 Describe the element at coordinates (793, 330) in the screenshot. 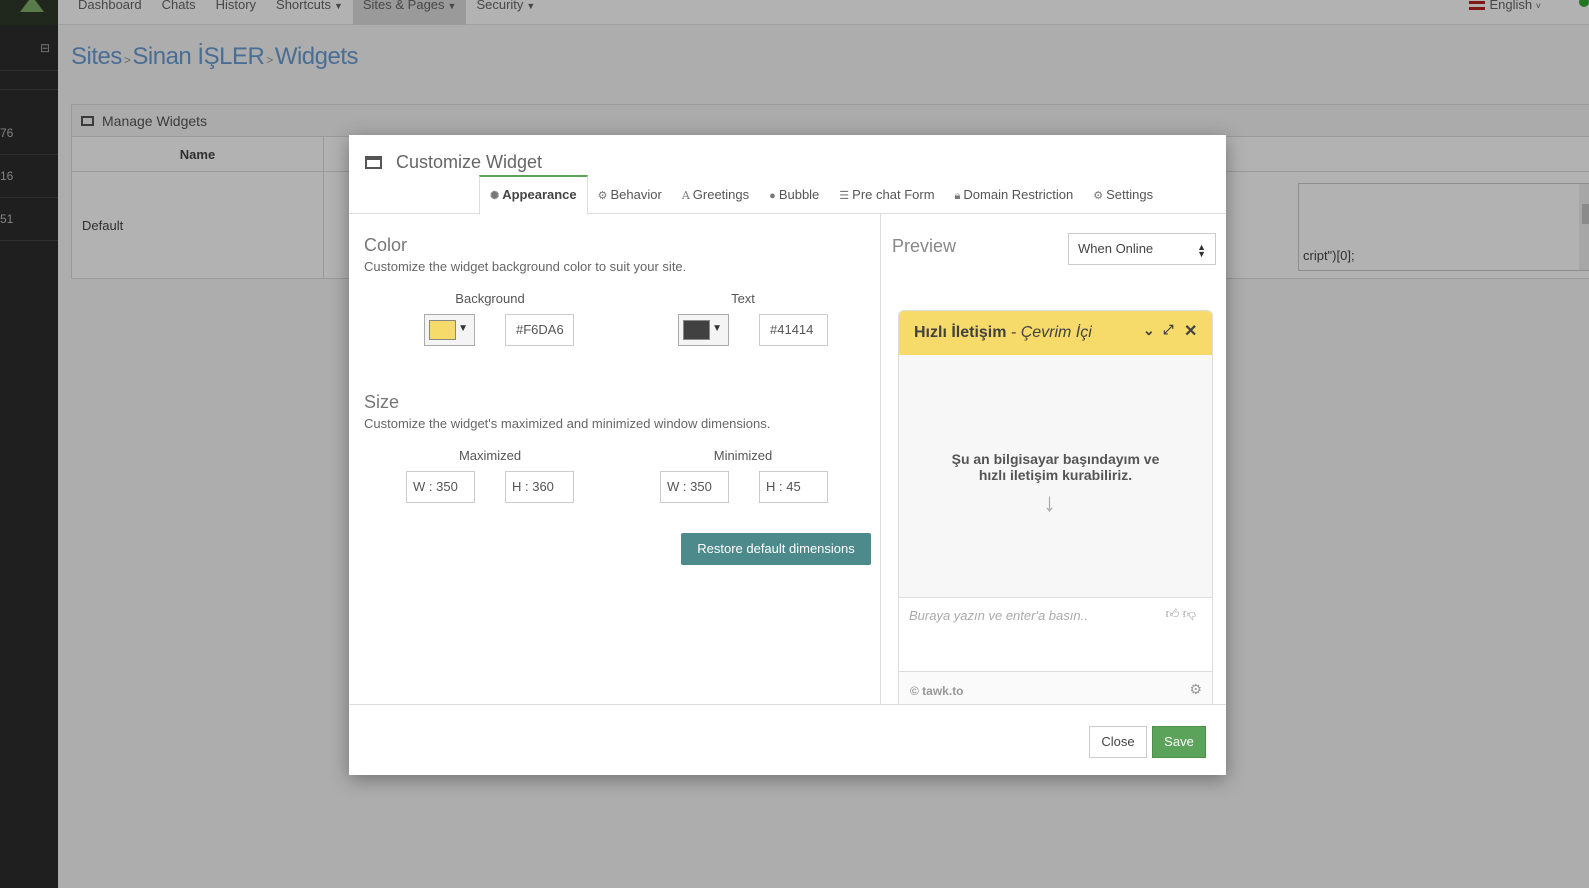

I see `text-color-input: #41414` at that location.